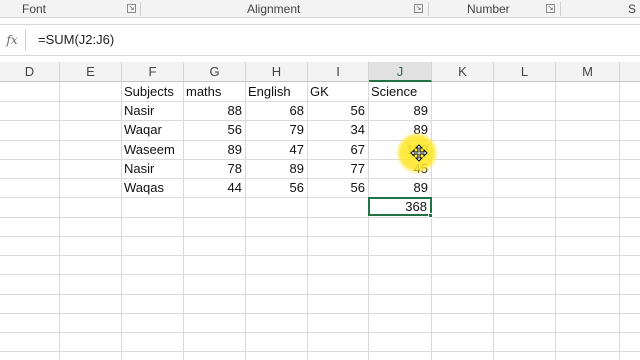 Image resolution: width=640 pixels, height=360 pixels. I want to click on column-header-e: E, so click(91, 72).